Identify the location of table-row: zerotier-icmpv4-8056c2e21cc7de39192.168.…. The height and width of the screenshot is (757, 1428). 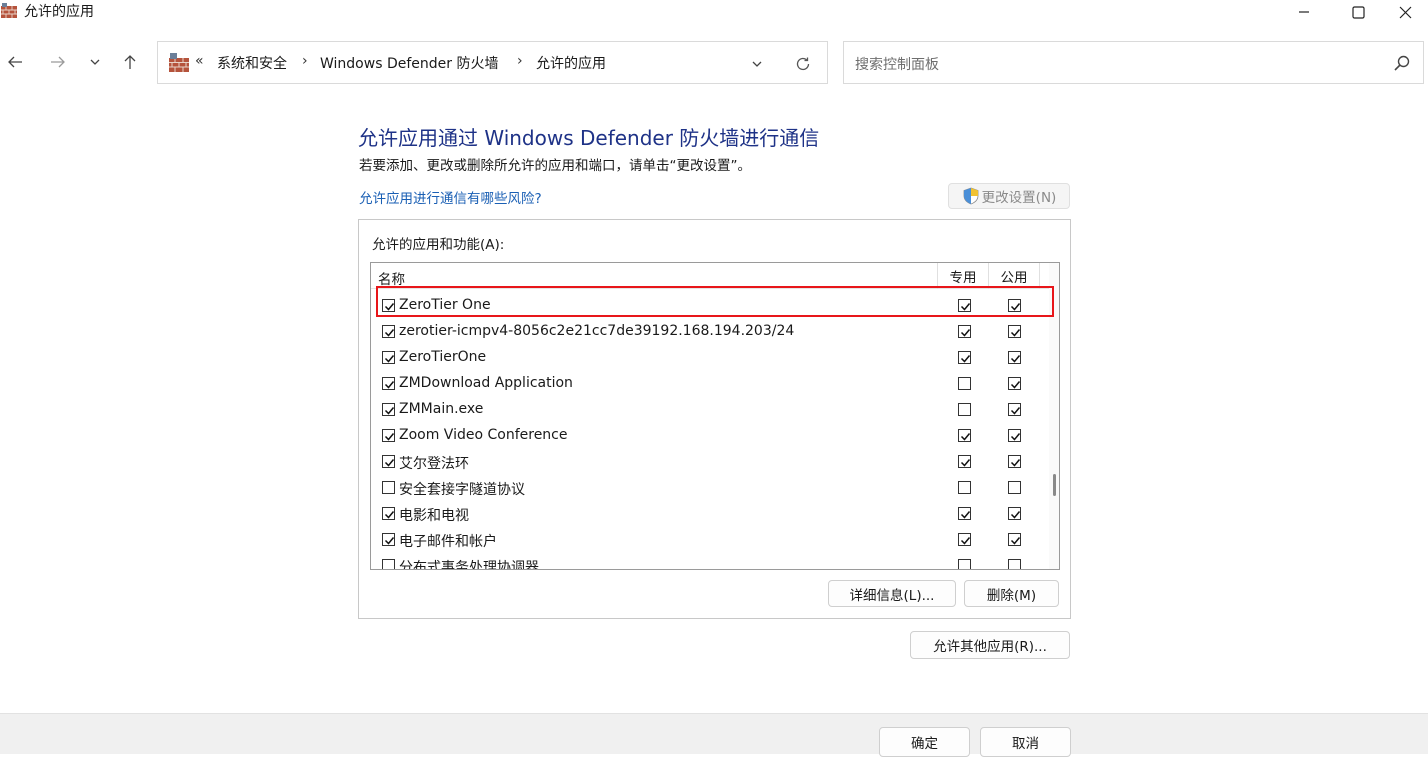
(710, 332).